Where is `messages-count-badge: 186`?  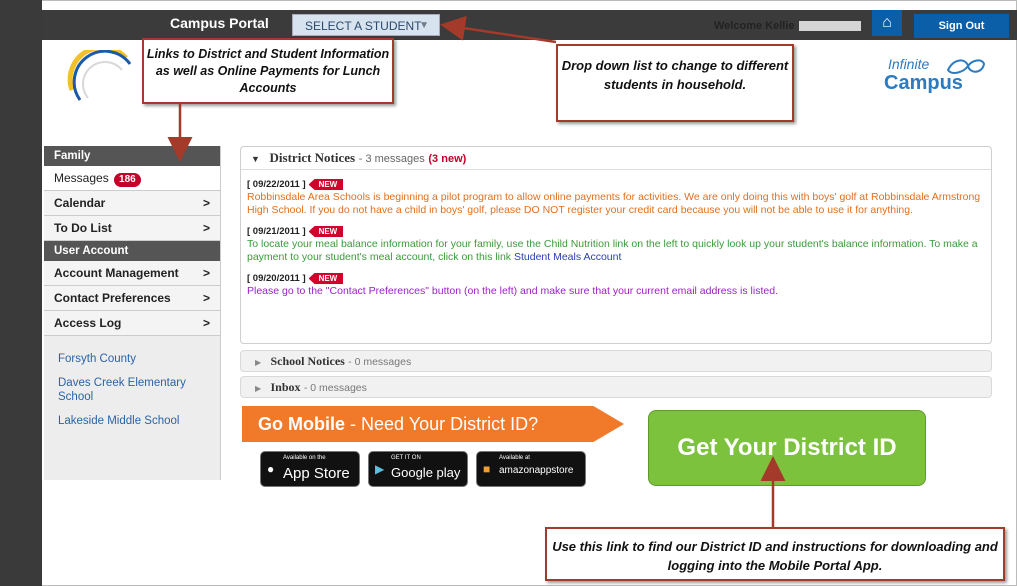 messages-count-badge: 186 is located at coordinates (127, 180).